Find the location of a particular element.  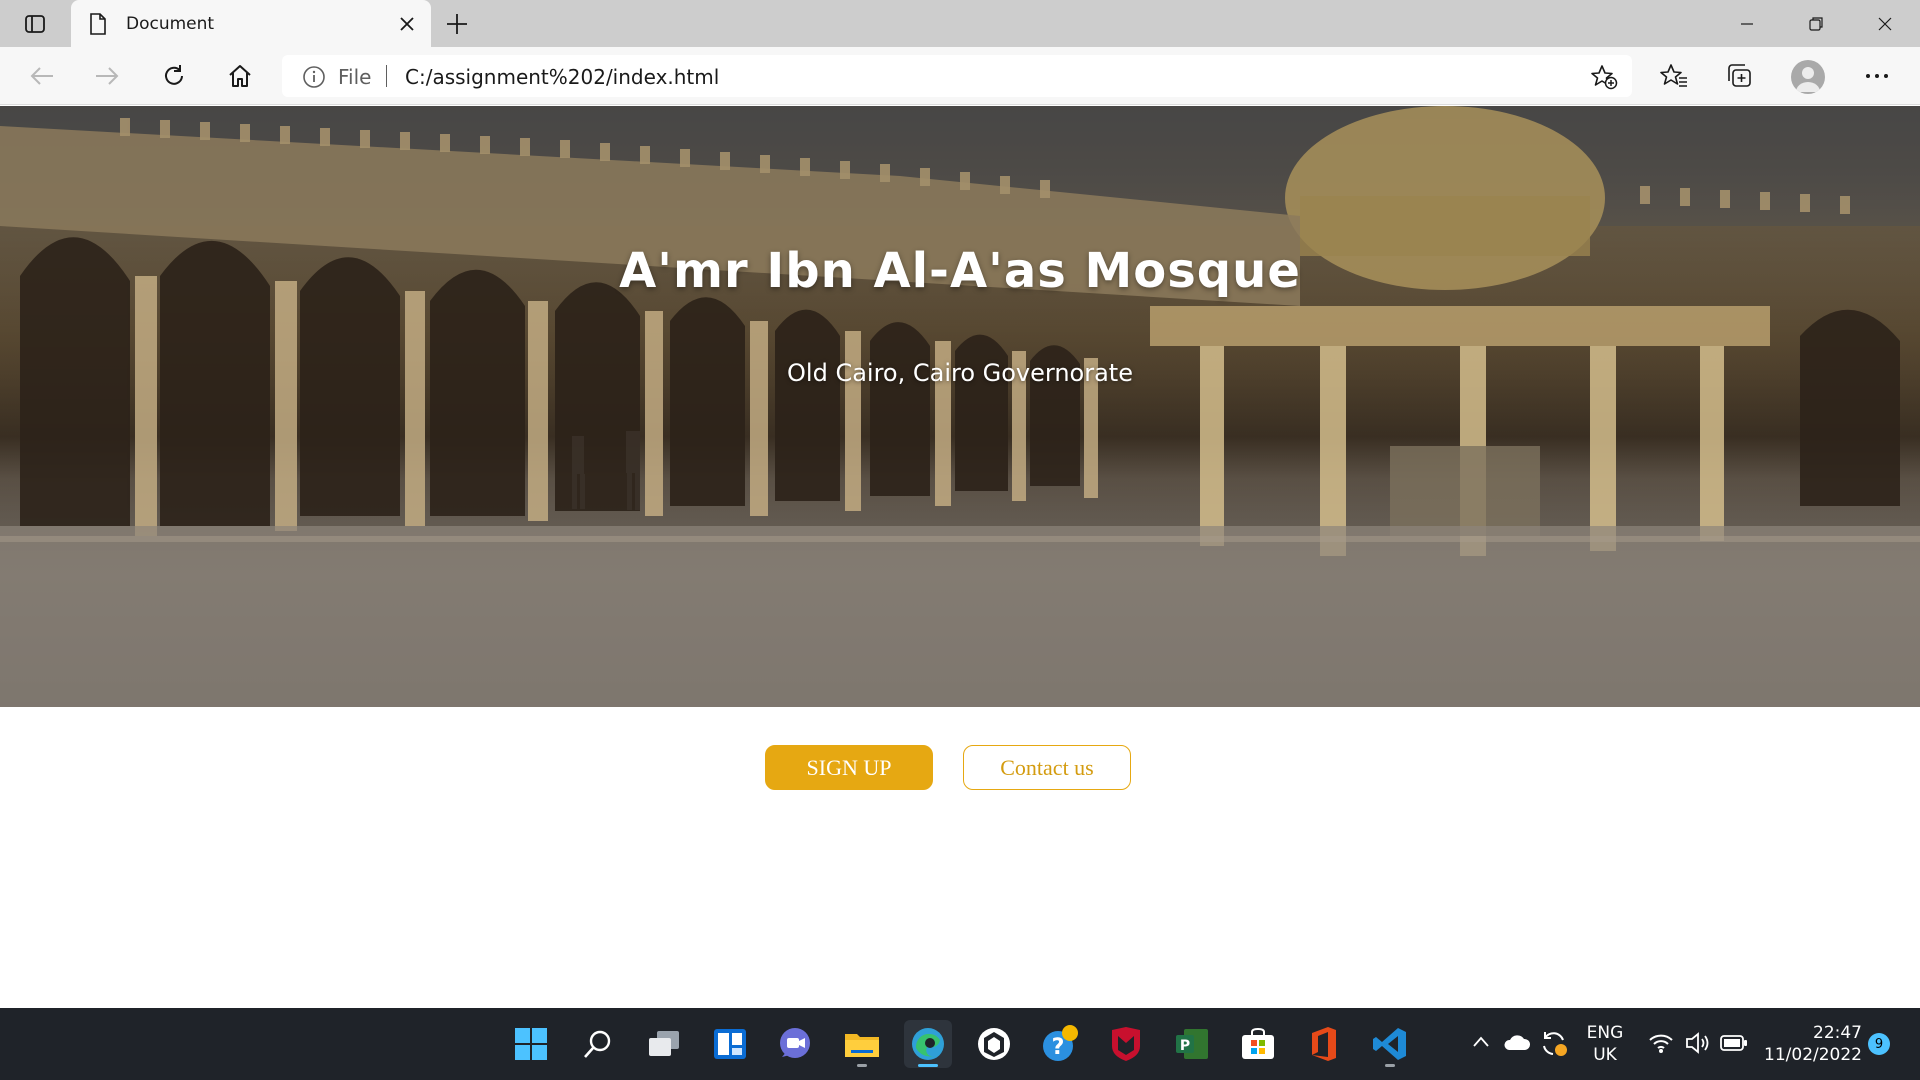

address-scheme-label: File is located at coordinates (355, 77).